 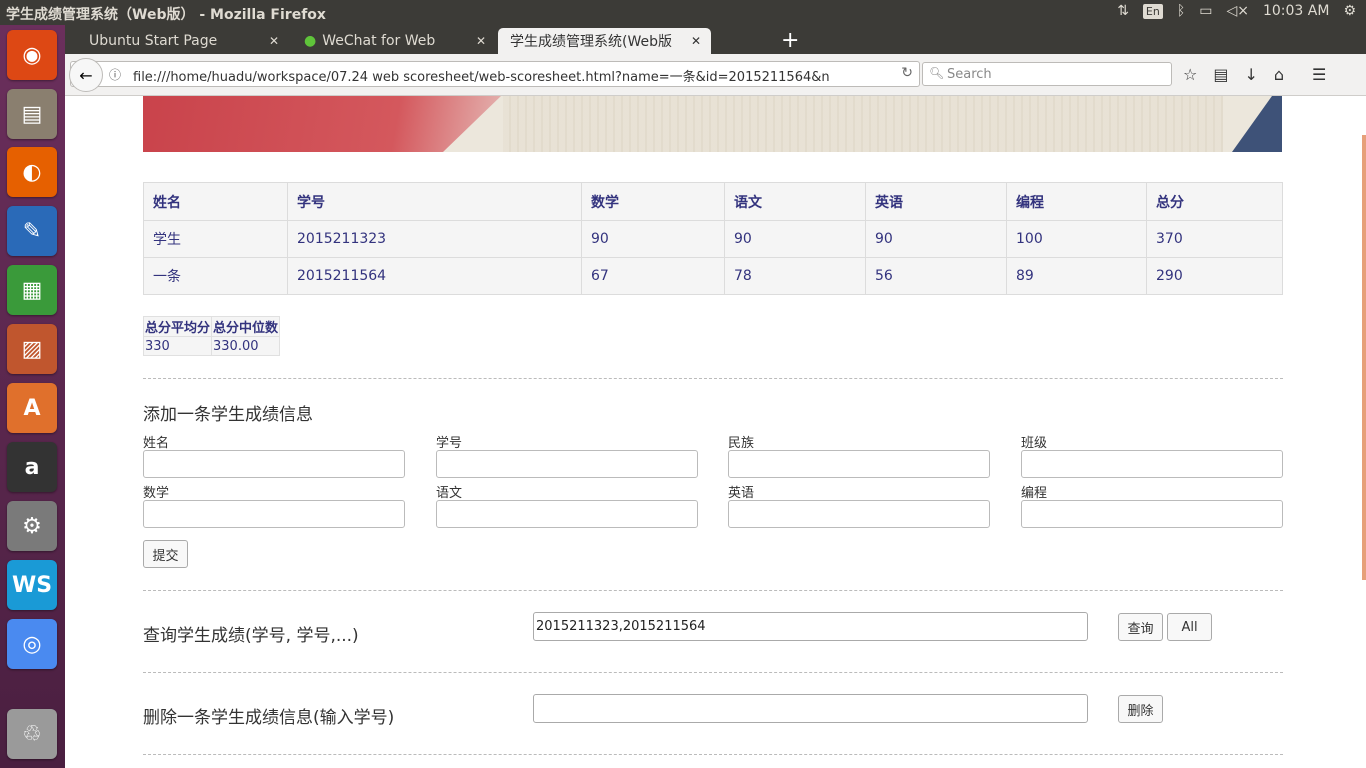 I want to click on delete-button: 删除, so click(x=1140, y=709).